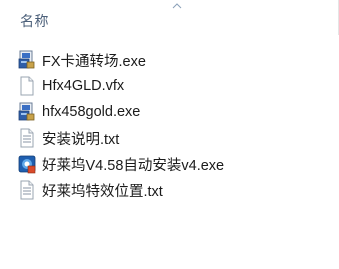 This screenshot has height=269, width=339. What do you see at coordinates (27, 164) in the screenshot?
I see `app-exe-icon` at bounding box center [27, 164].